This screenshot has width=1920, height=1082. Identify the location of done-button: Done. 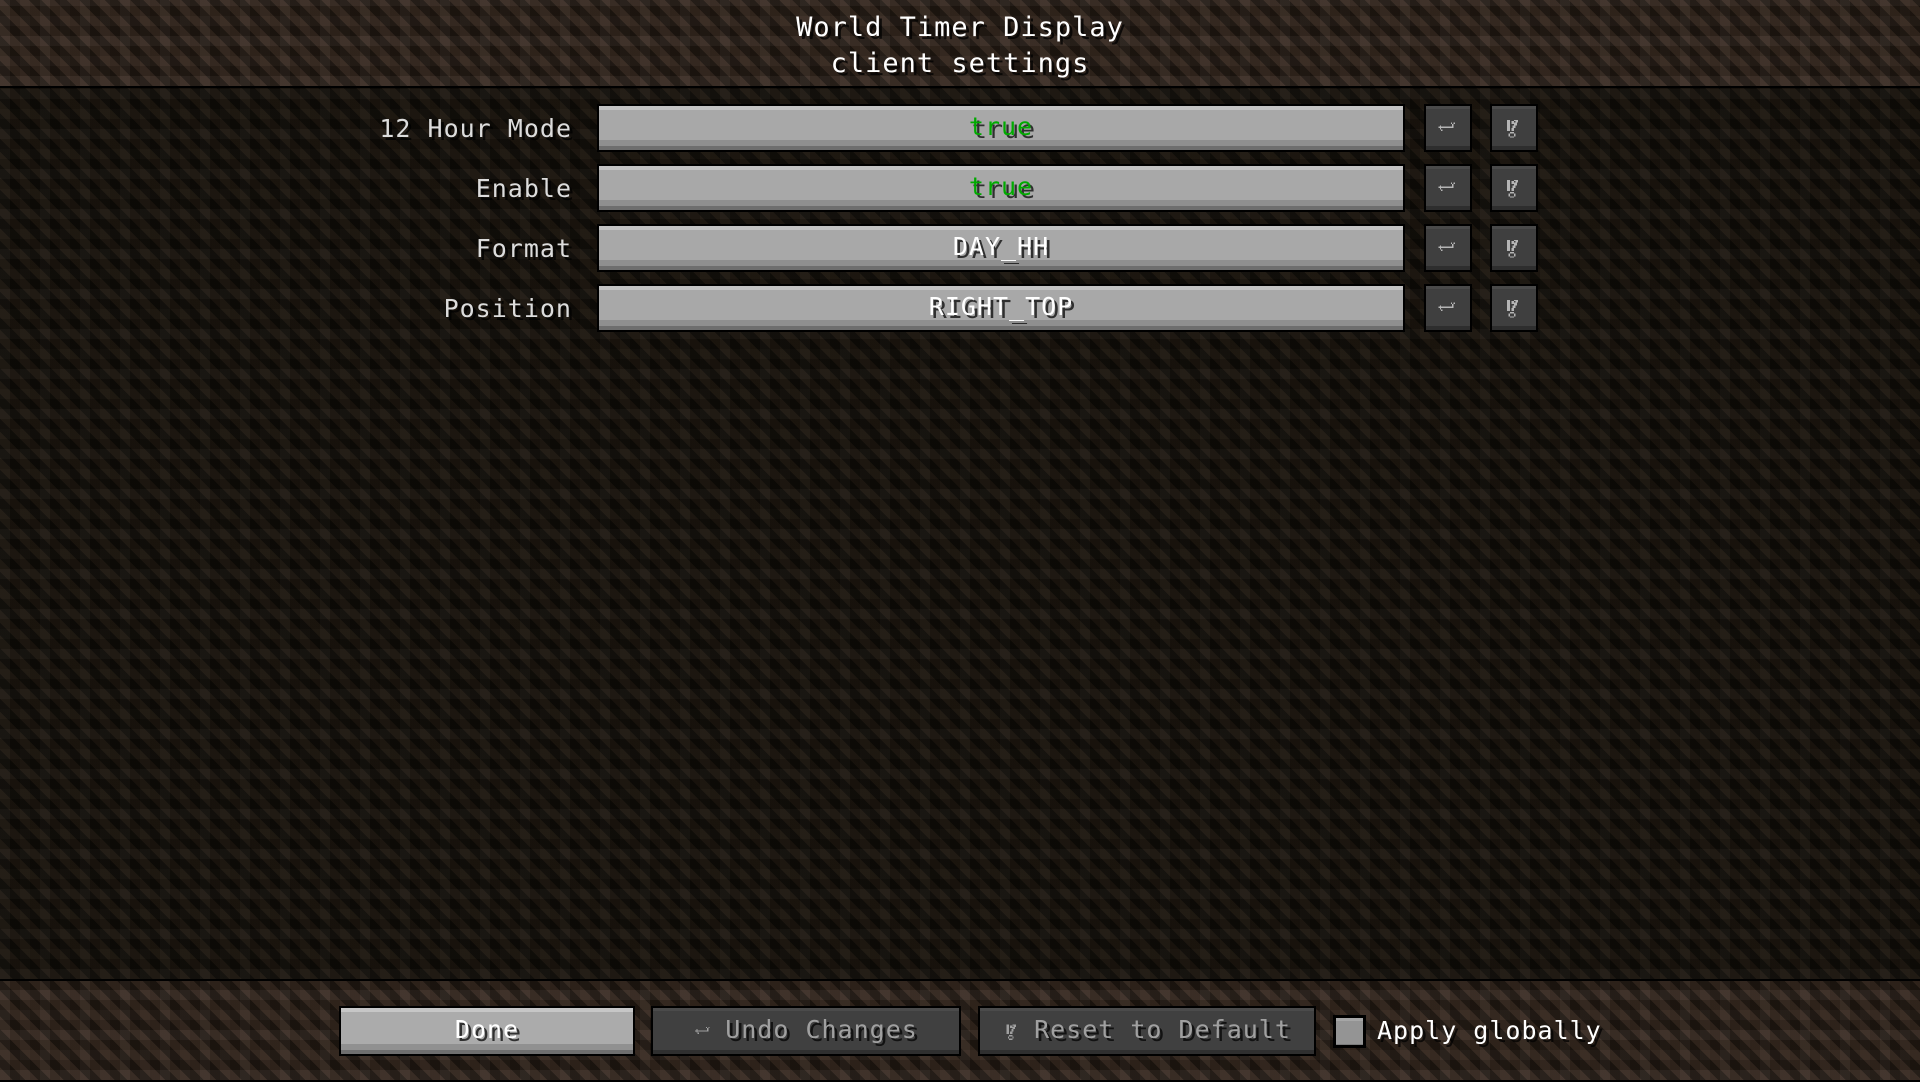
(487, 1031).